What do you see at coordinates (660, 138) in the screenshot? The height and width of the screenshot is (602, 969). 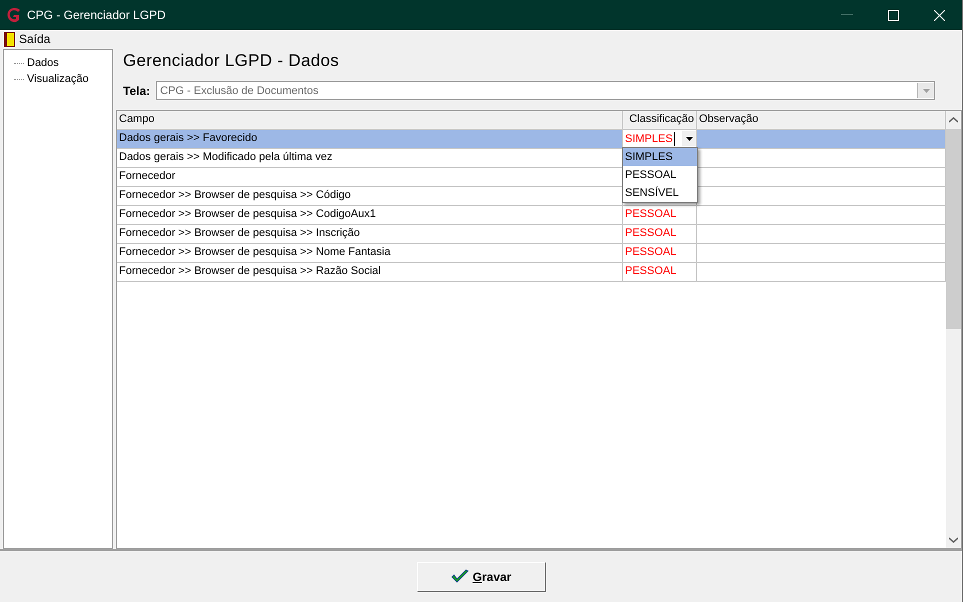 I see `classification-dropdown: SIMPLES` at bounding box center [660, 138].